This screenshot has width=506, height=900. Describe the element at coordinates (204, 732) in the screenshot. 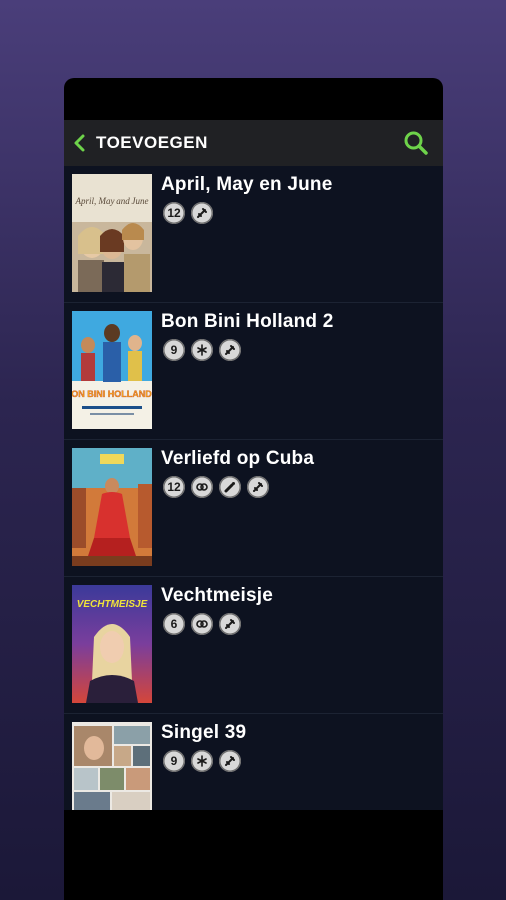

I see `movie-title: Singel 39` at that location.